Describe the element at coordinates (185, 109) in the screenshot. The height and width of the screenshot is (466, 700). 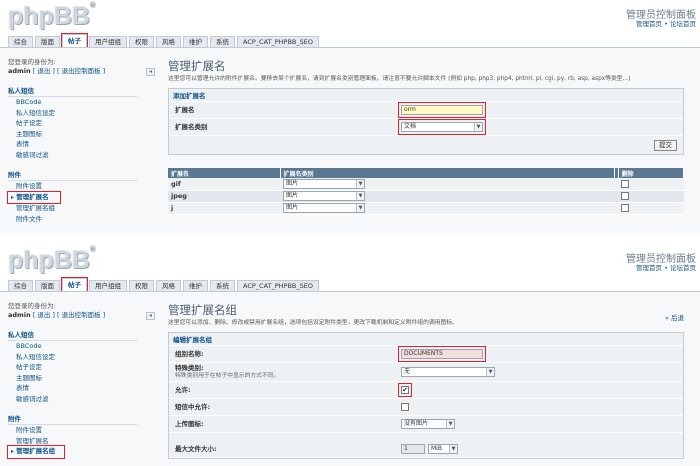
I see `extension-label: 扩展名` at that location.